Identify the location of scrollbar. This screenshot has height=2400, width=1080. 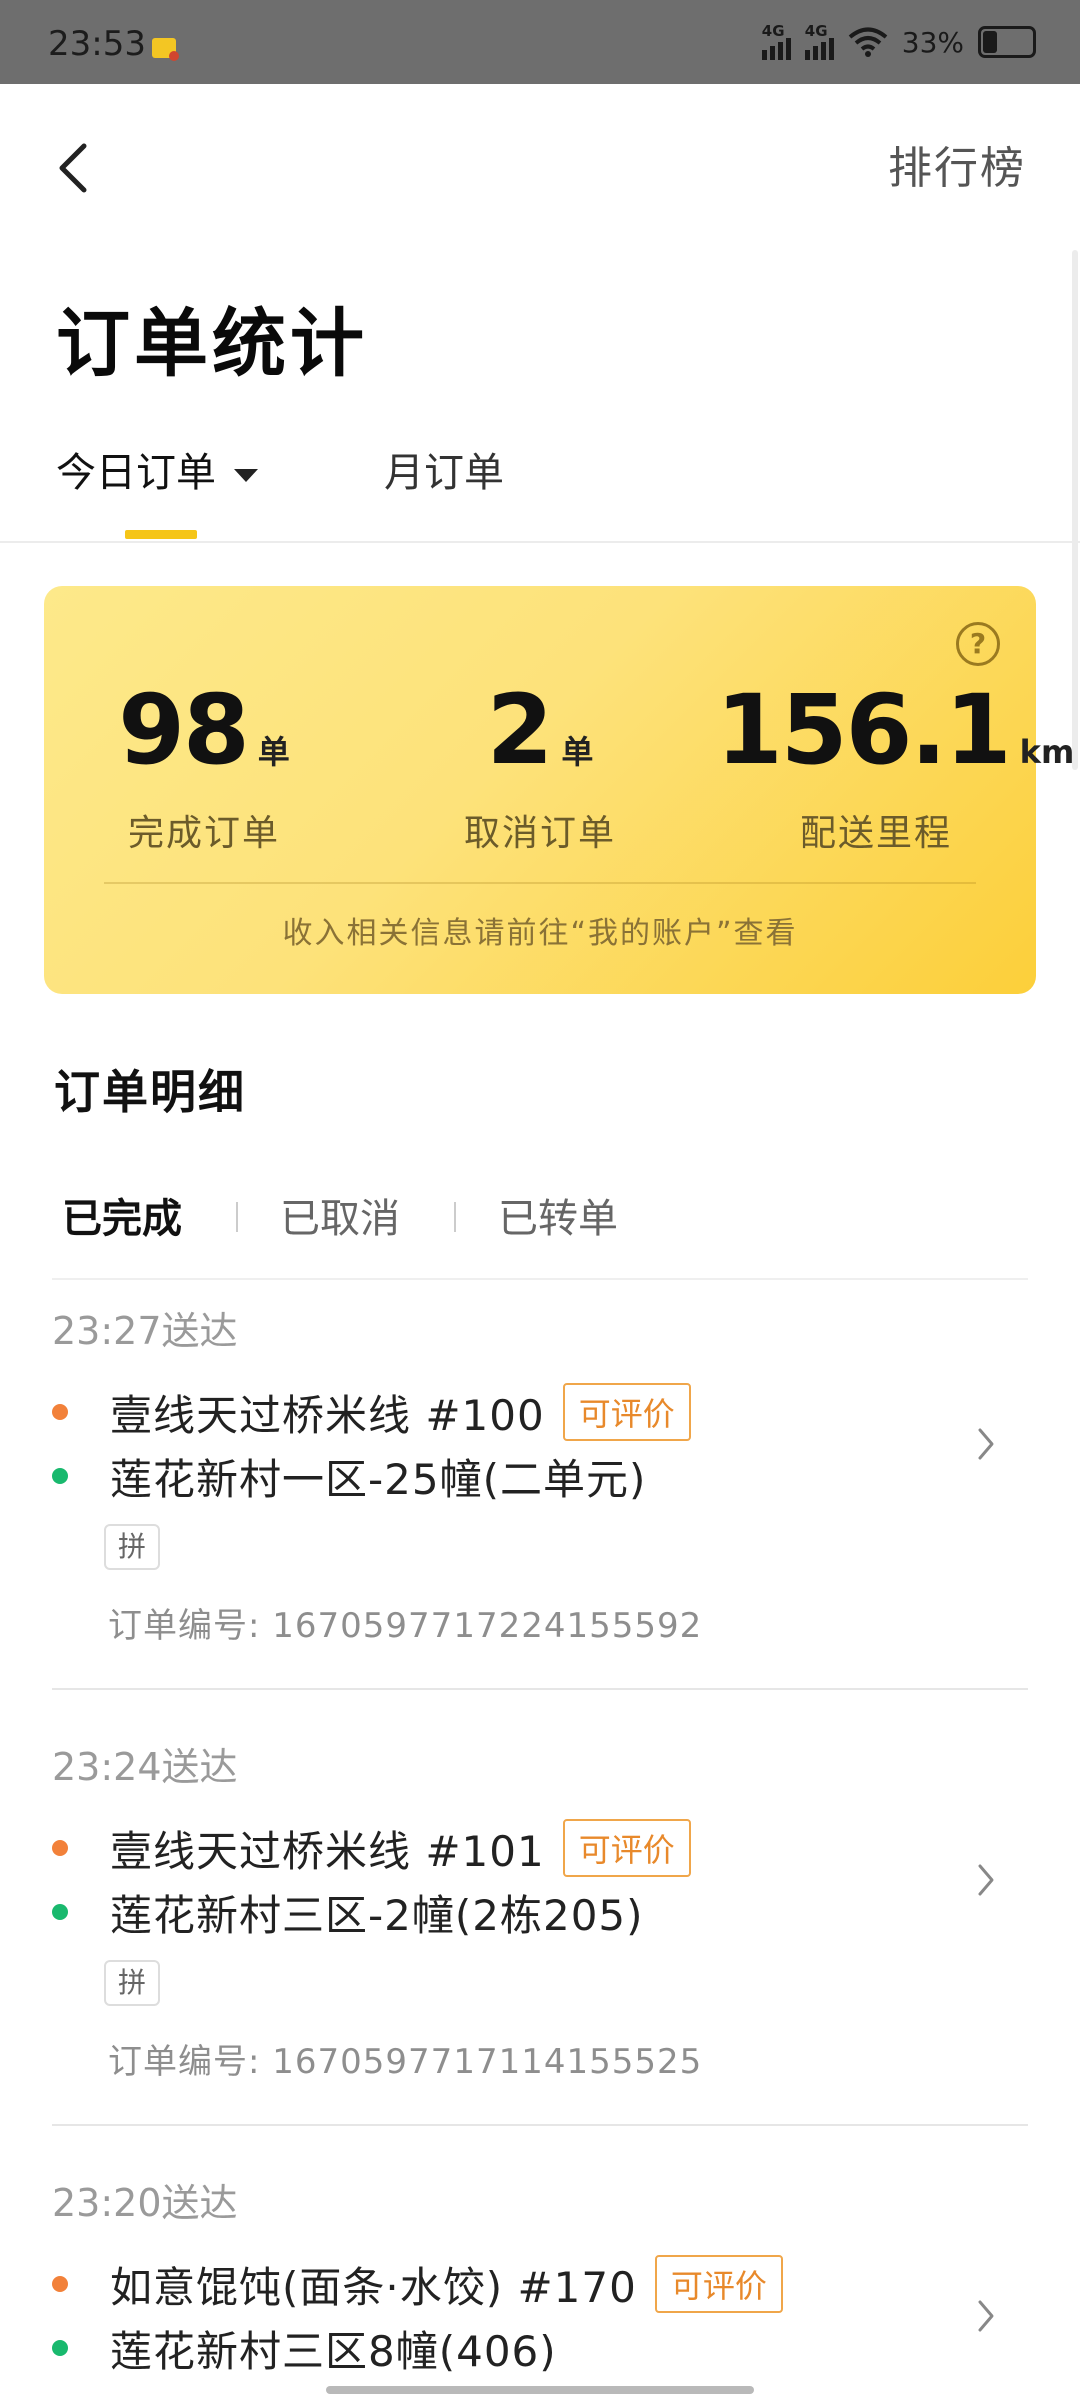
(1075, 510).